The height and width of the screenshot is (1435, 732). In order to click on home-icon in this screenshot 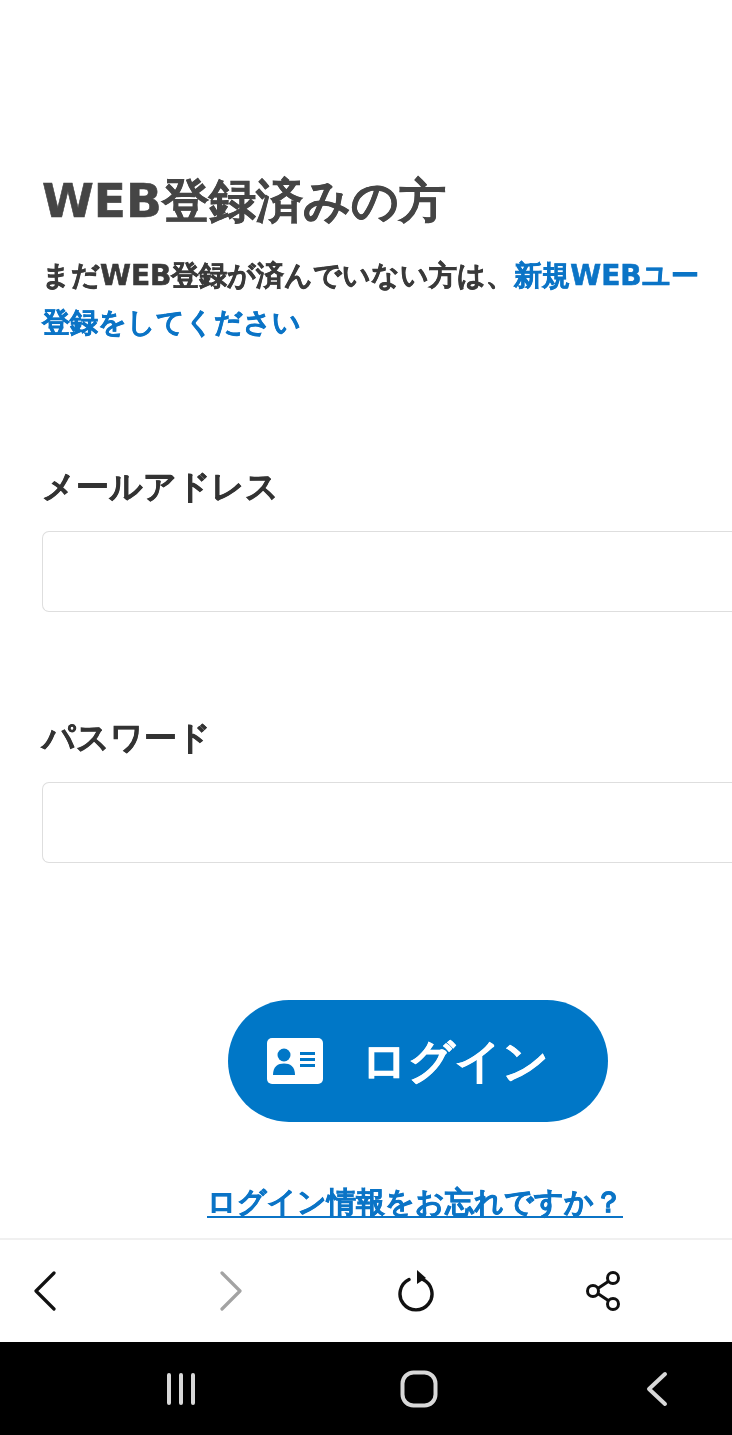, I will do `click(419, 1388)`.